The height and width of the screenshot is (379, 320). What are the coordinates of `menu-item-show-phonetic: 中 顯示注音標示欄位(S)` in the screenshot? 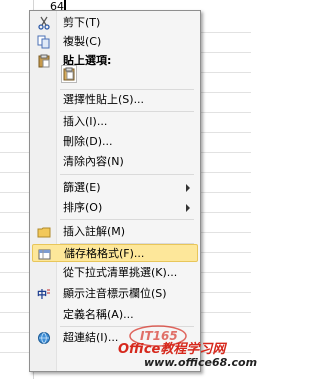 It's located at (115, 294).